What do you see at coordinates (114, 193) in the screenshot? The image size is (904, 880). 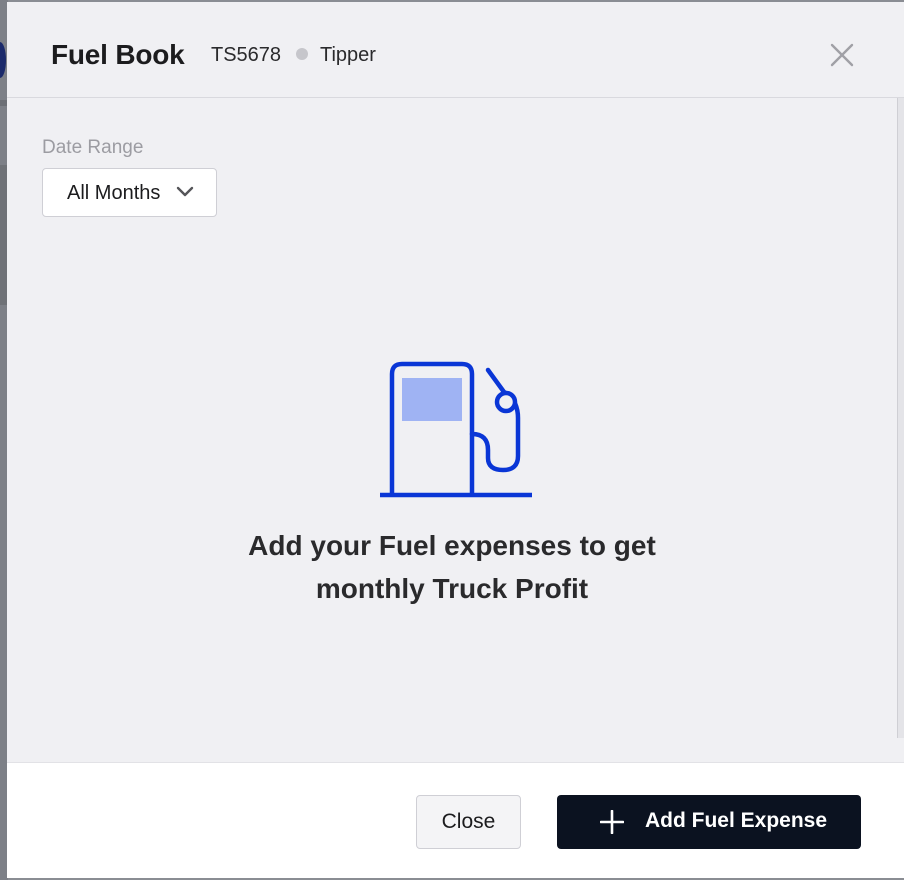 I see `date-range-value: All Months` at bounding box center [114, 193].